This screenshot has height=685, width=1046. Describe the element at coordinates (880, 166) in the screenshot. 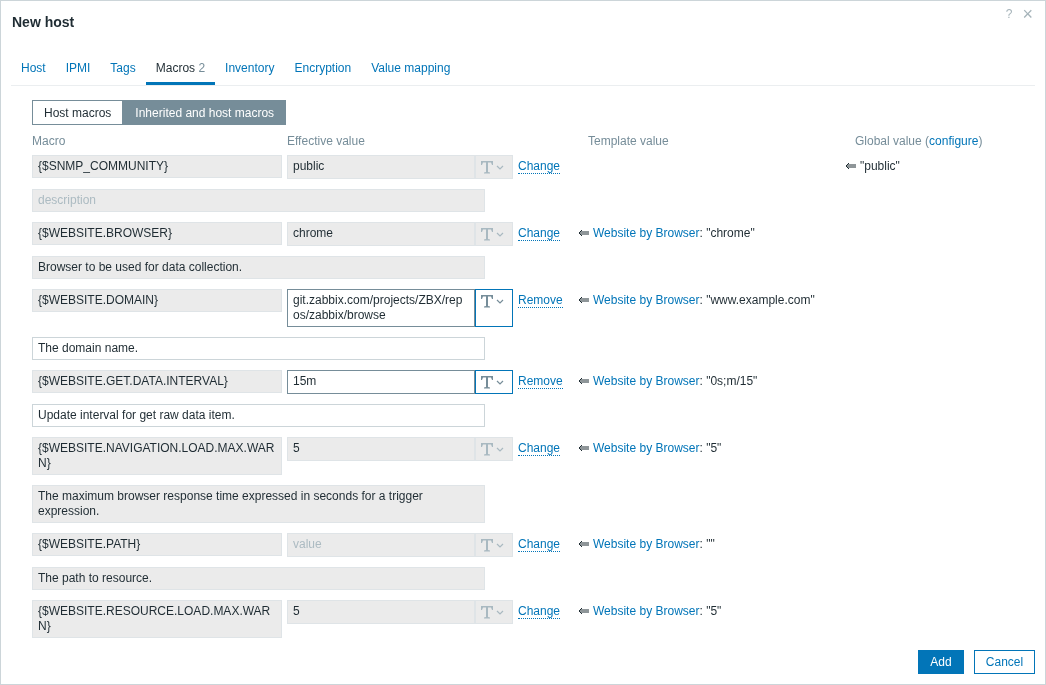

I see `global-value: "public"` at that location.